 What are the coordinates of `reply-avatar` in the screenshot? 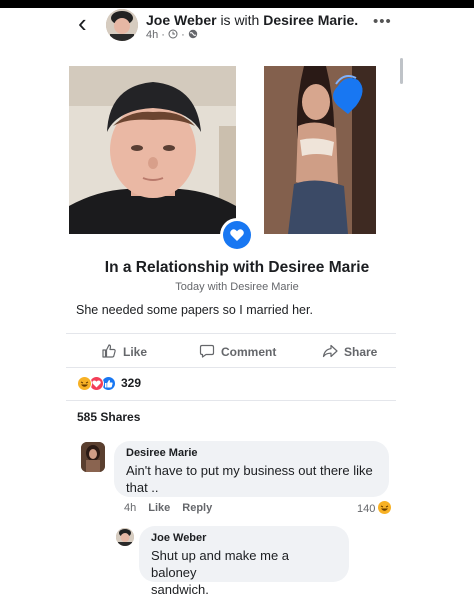 It's located at (125, 537).